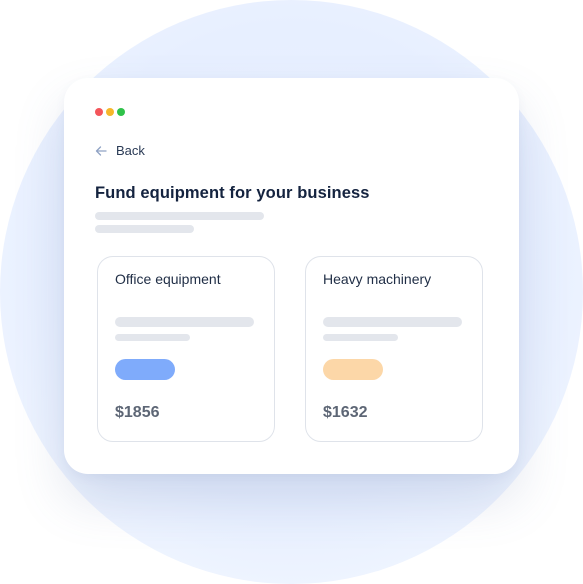 The image size is (583, 584). I want to click on card-title: Office equipment, so click(168, 279).